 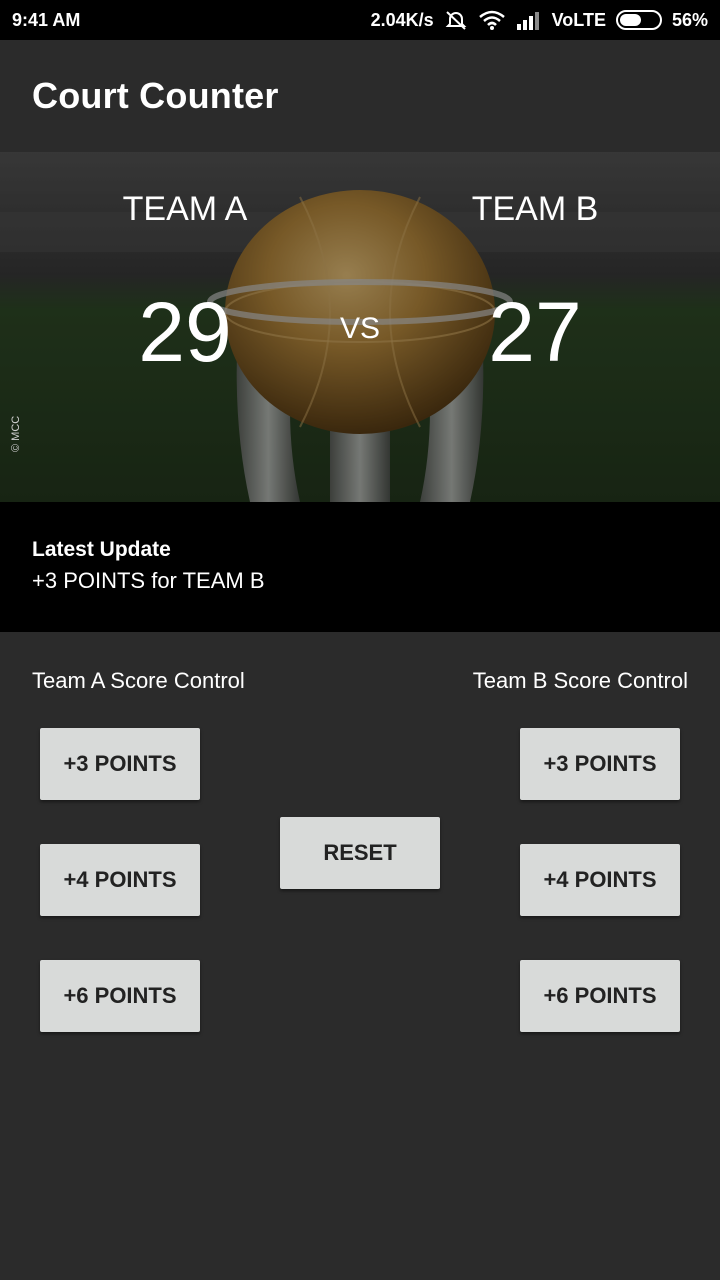 I want to click on battery-icon, so click(x=638, y=20).